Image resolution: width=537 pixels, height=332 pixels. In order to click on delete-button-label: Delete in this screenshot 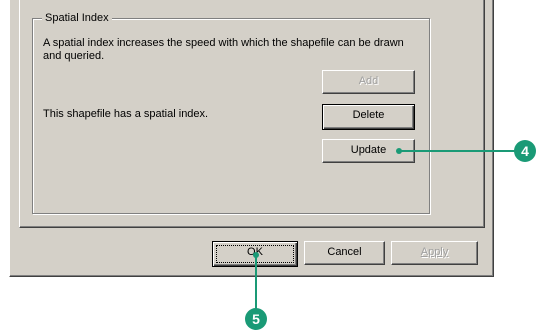, I will do `click(368, 115)`.